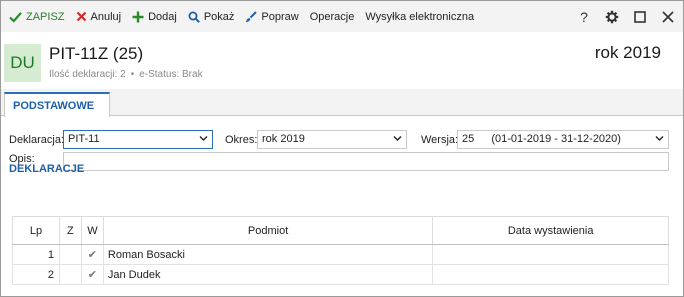  I want to click on version-range: (01-01-2019 - 31-12-2020), so click(556, 139).